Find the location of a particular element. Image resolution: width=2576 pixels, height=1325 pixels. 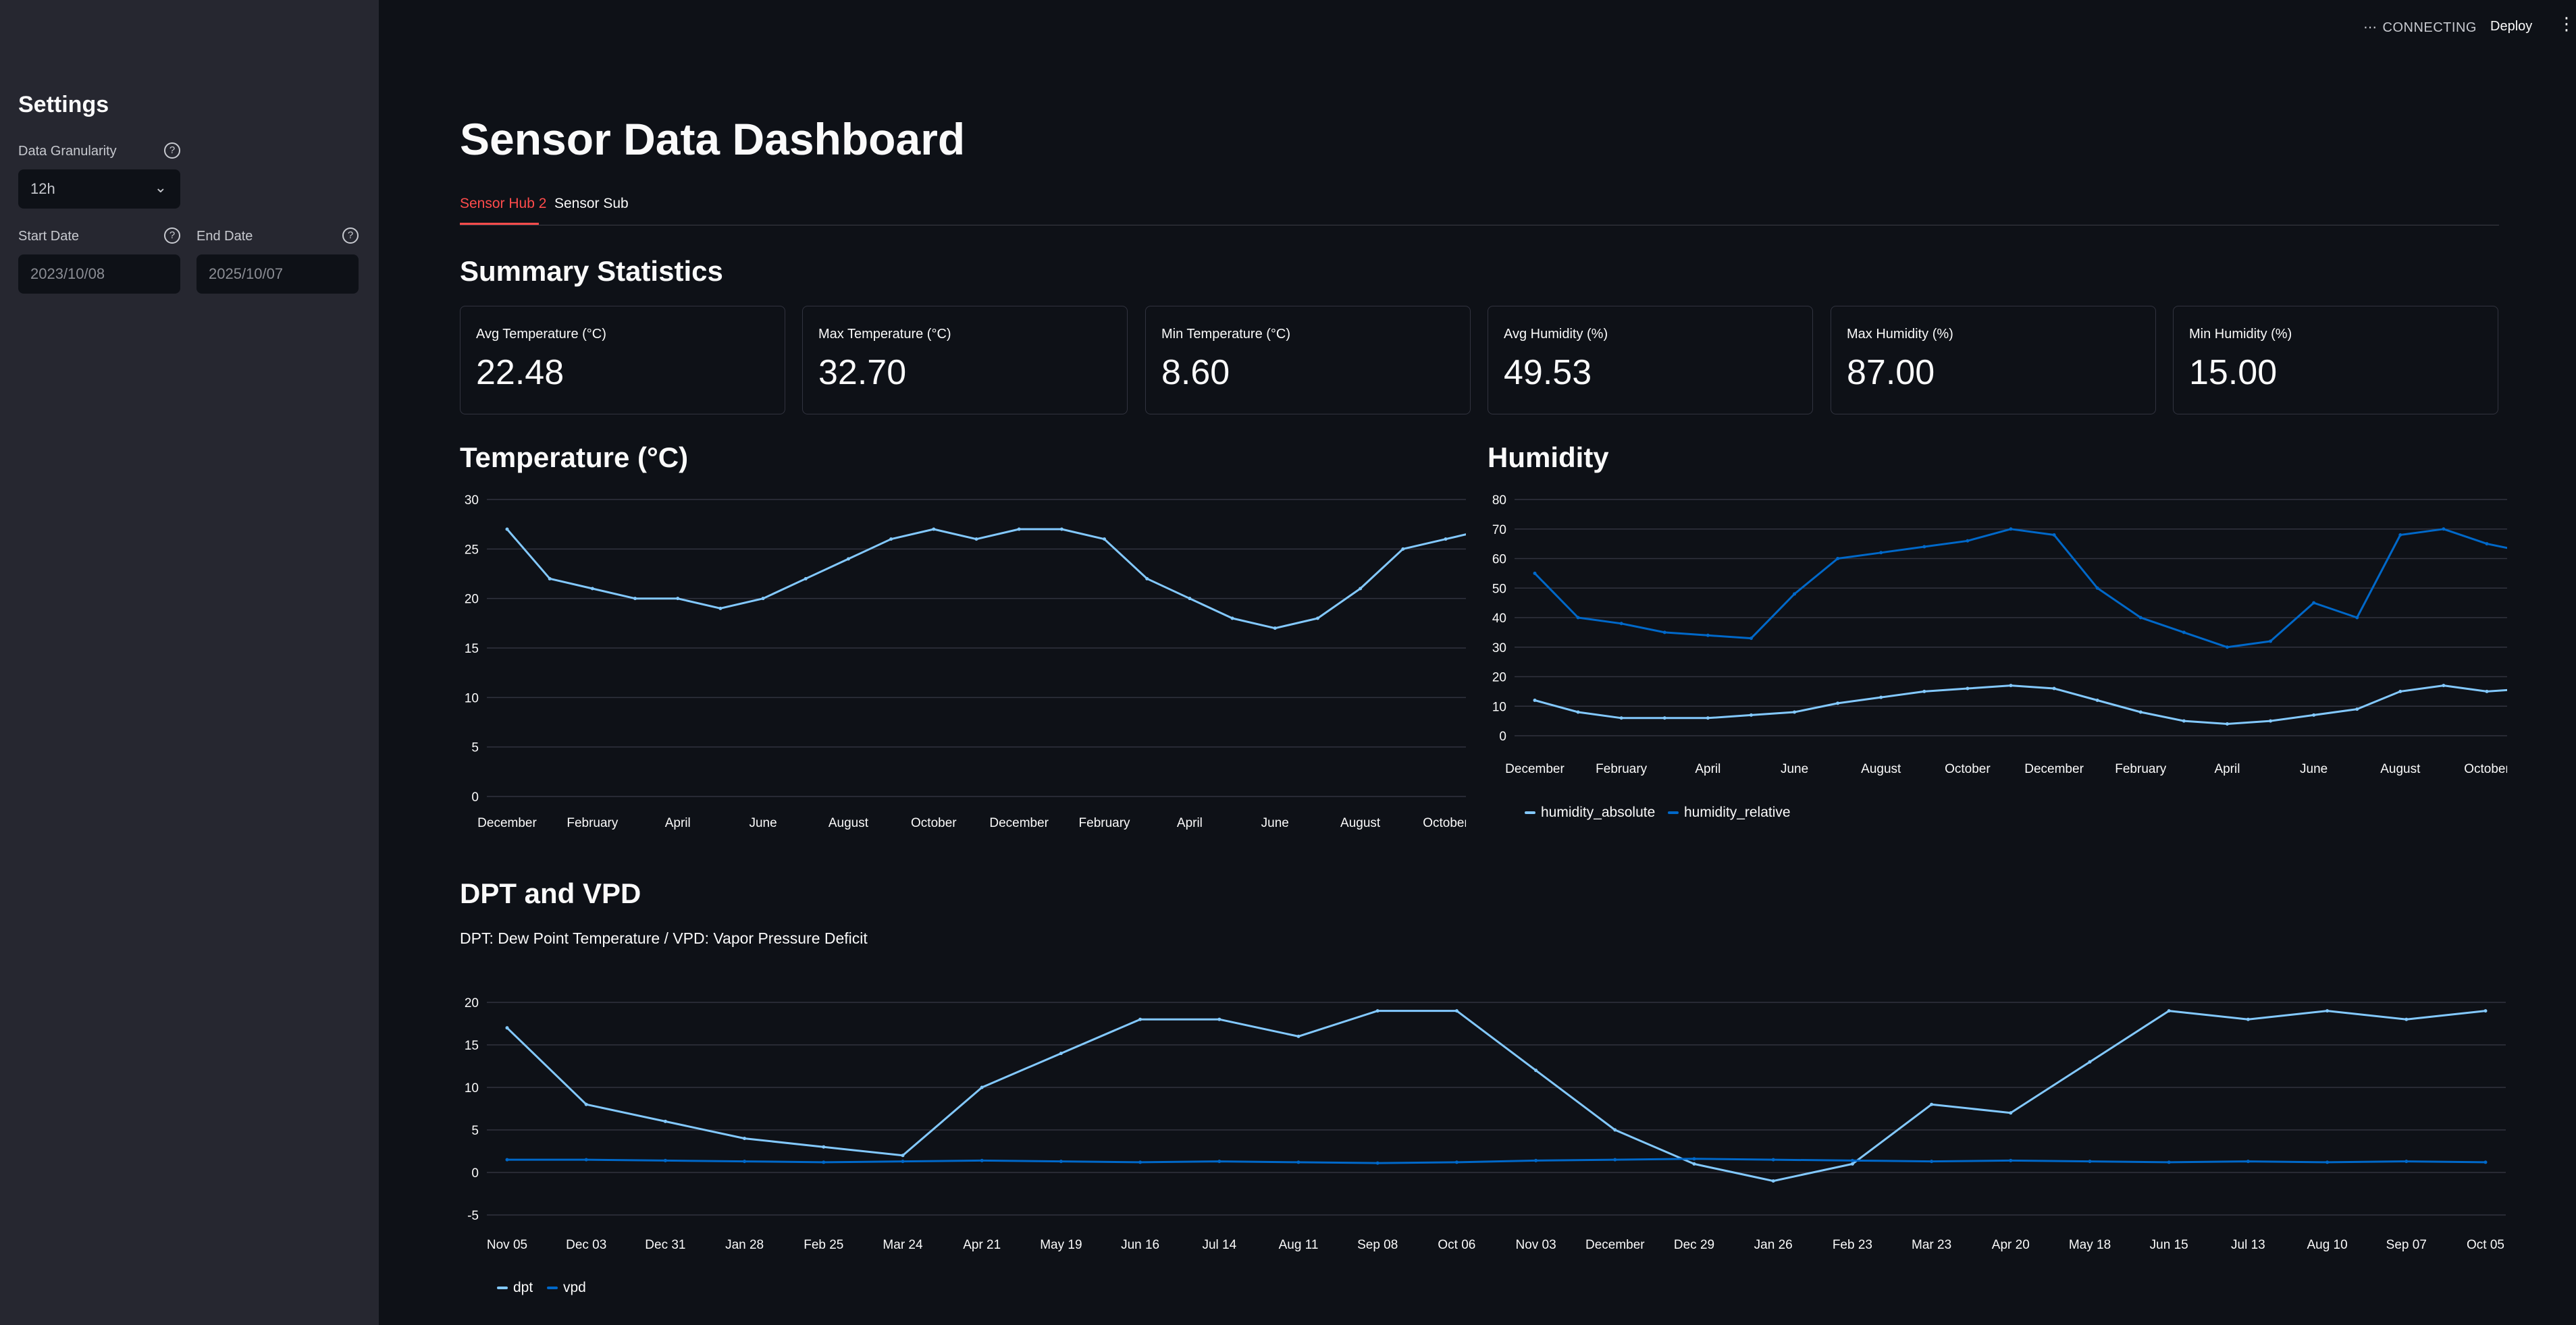

summary-heading: Summary Statistics is located at coordinates (591, 271).